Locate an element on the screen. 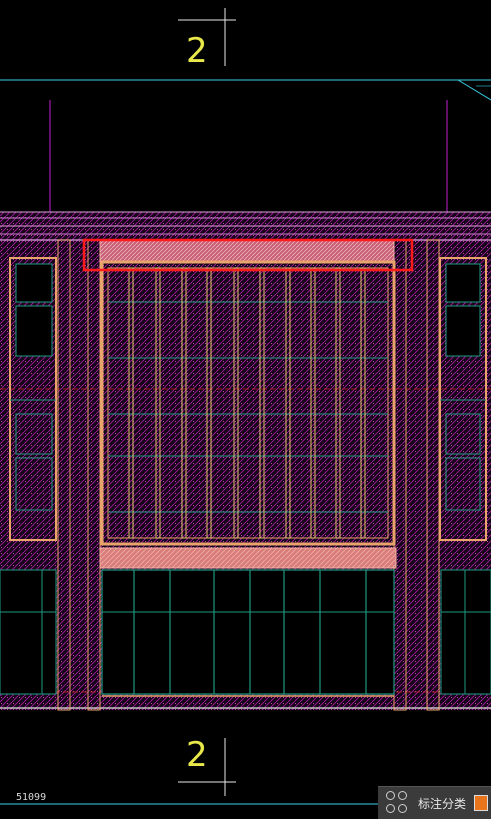 The image size is (491, 819). grid-label-bottom: 2 is located at coordinates (197, 755).